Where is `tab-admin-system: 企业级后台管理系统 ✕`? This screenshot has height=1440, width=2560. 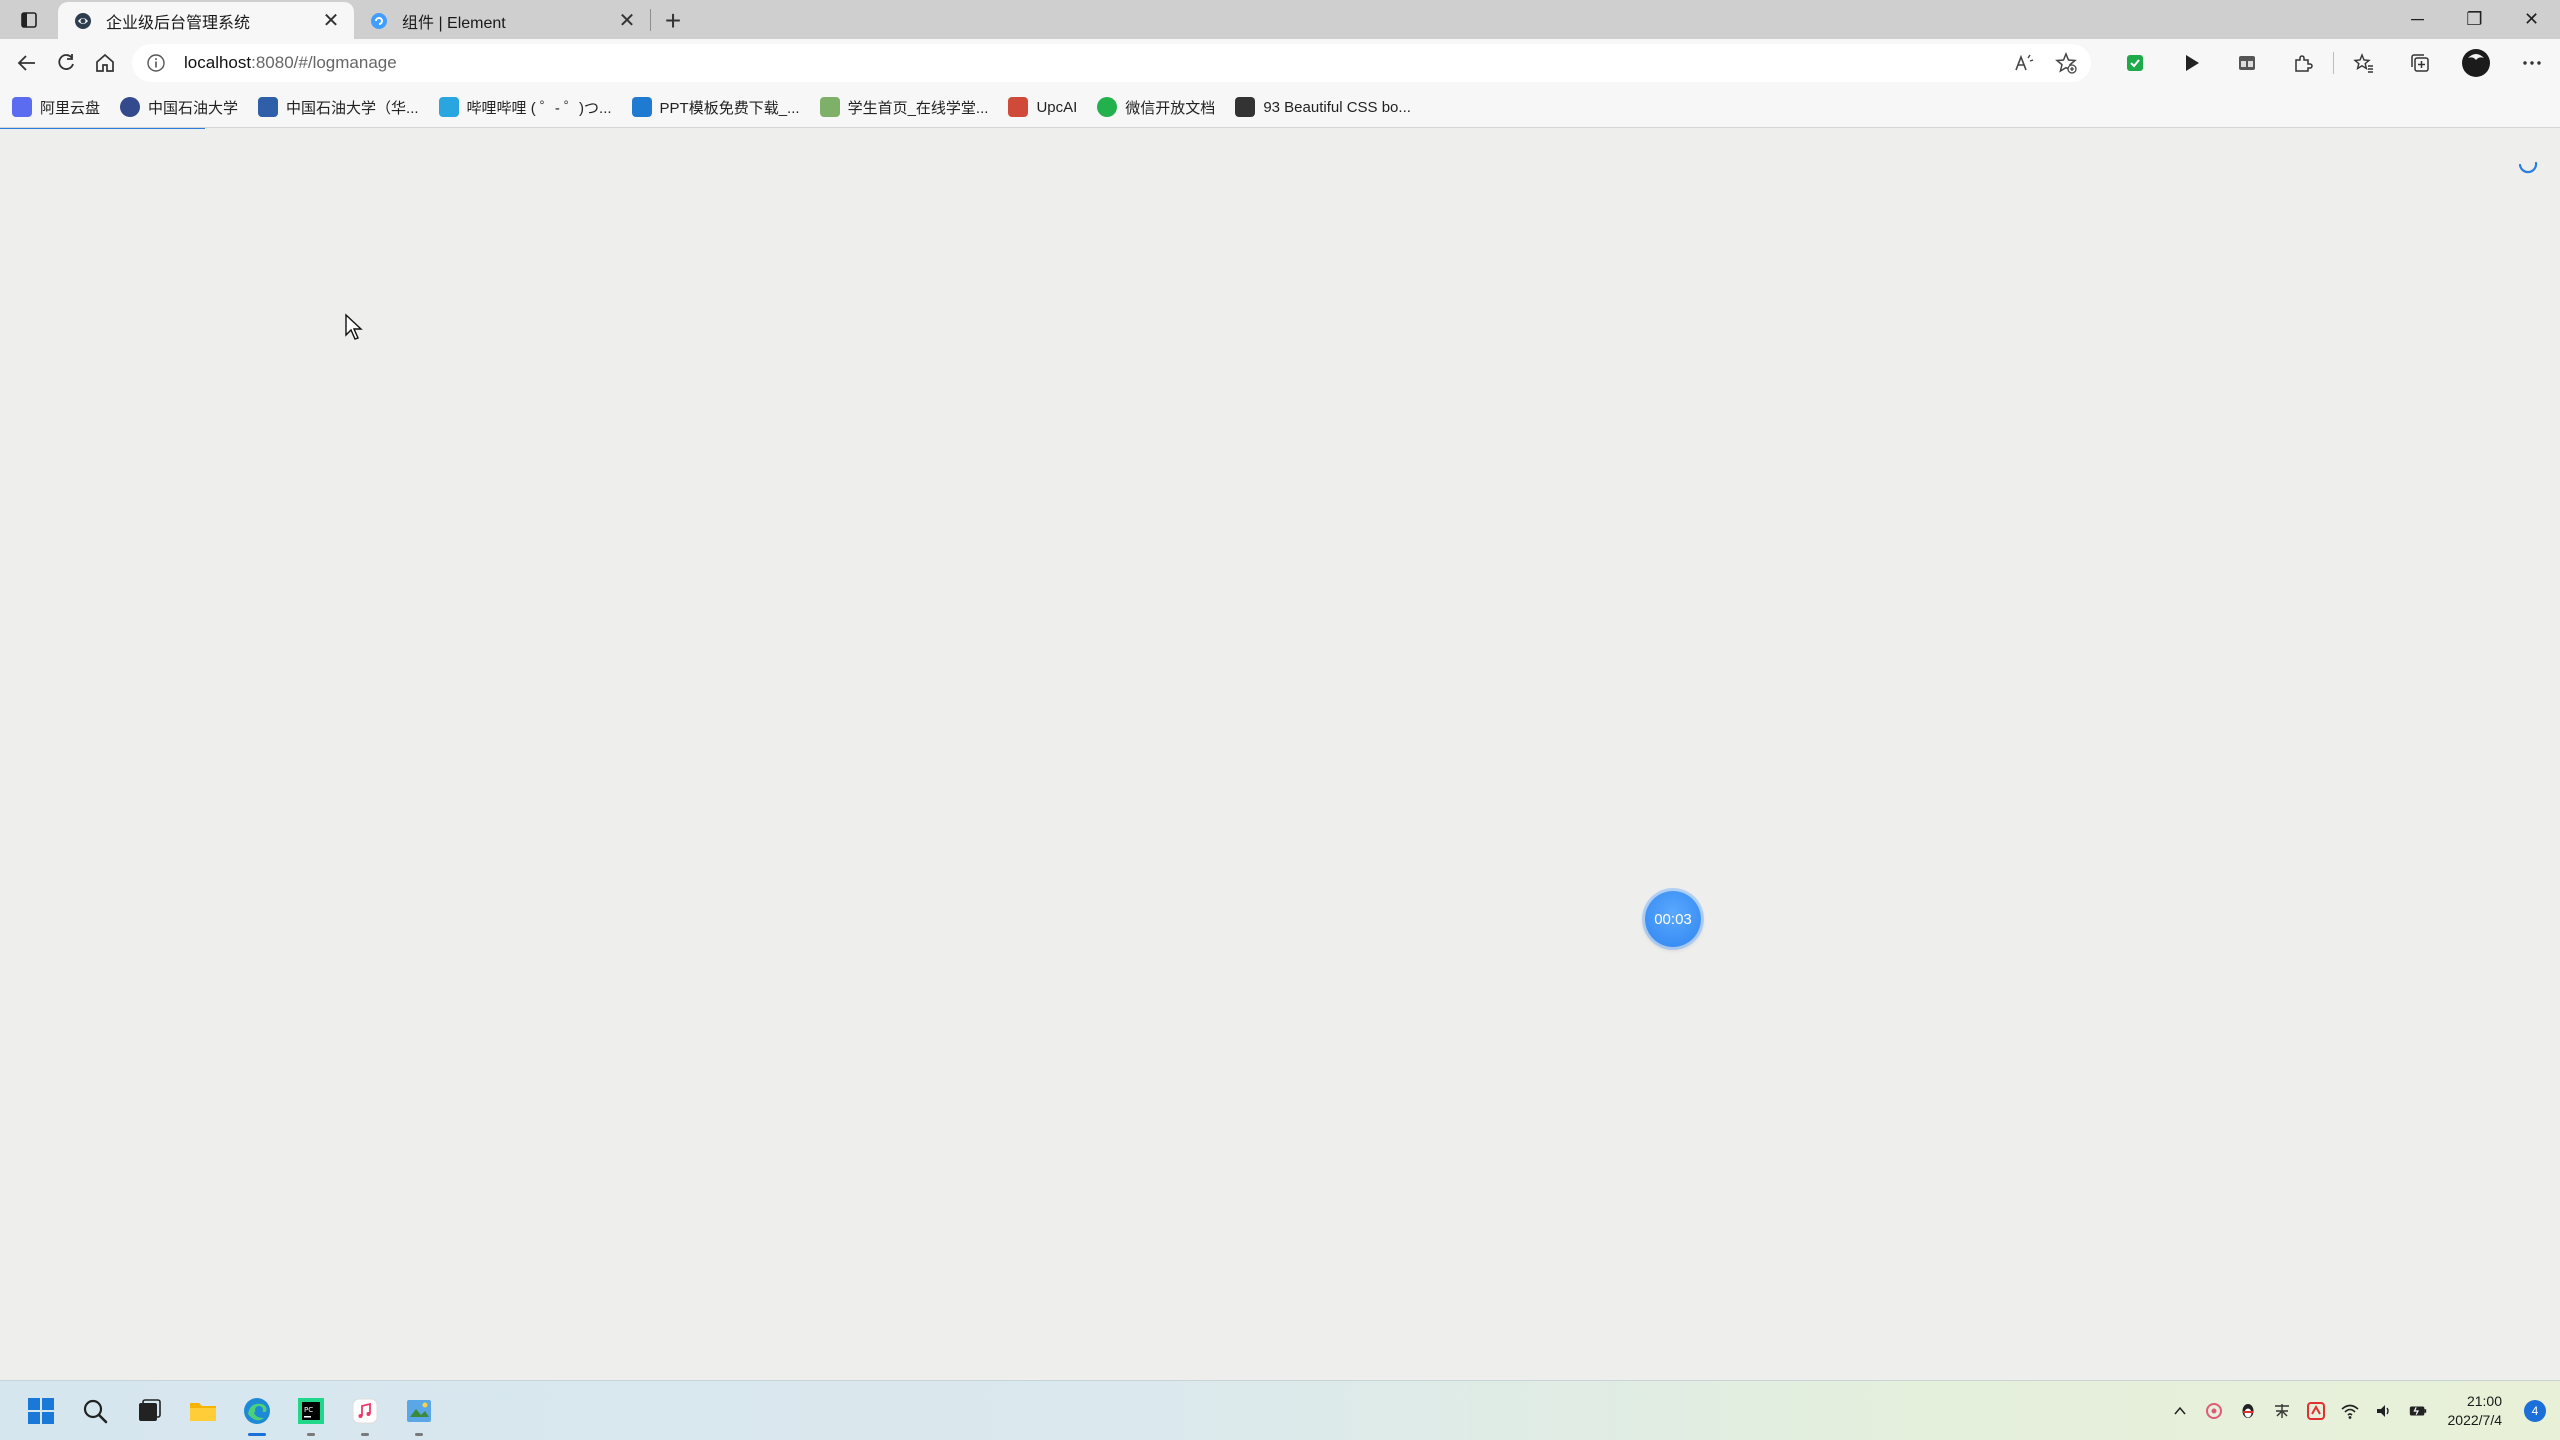
tab-admin-system: 企业级后台管理系统 ✕ is located at coordinates (206, 20).